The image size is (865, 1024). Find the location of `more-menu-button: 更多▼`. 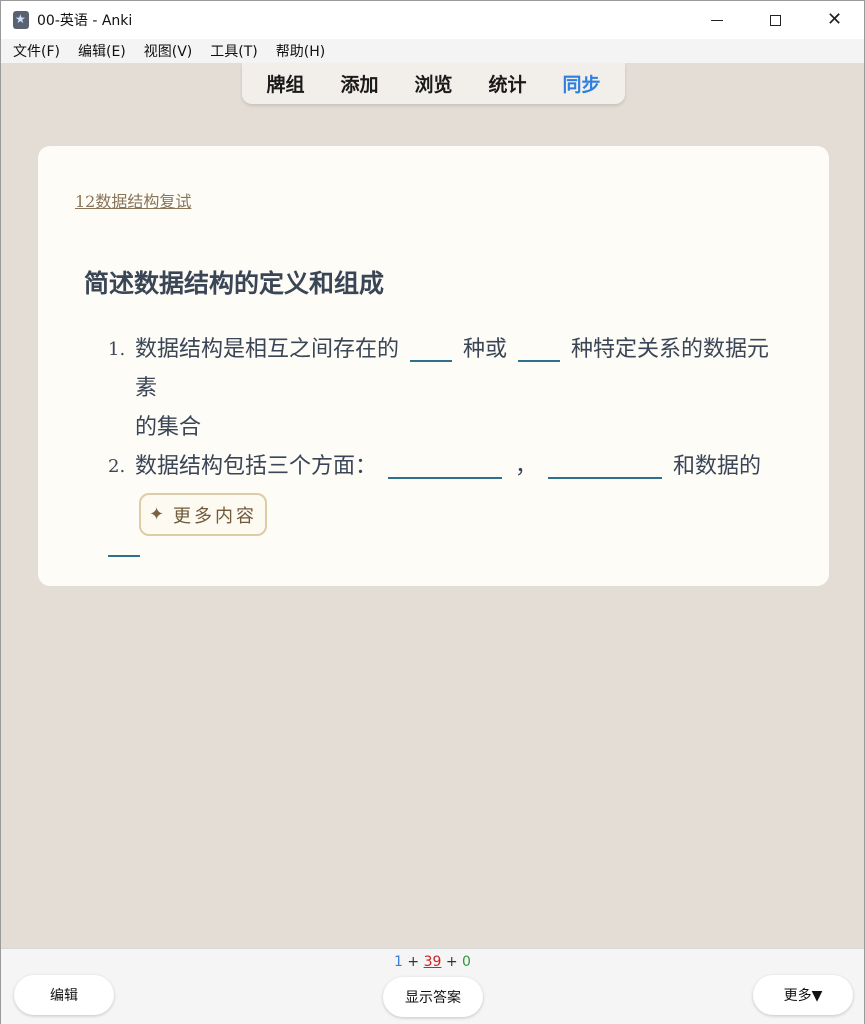

more-menu-button: 更多▼ is located at coordinates (803, 995).